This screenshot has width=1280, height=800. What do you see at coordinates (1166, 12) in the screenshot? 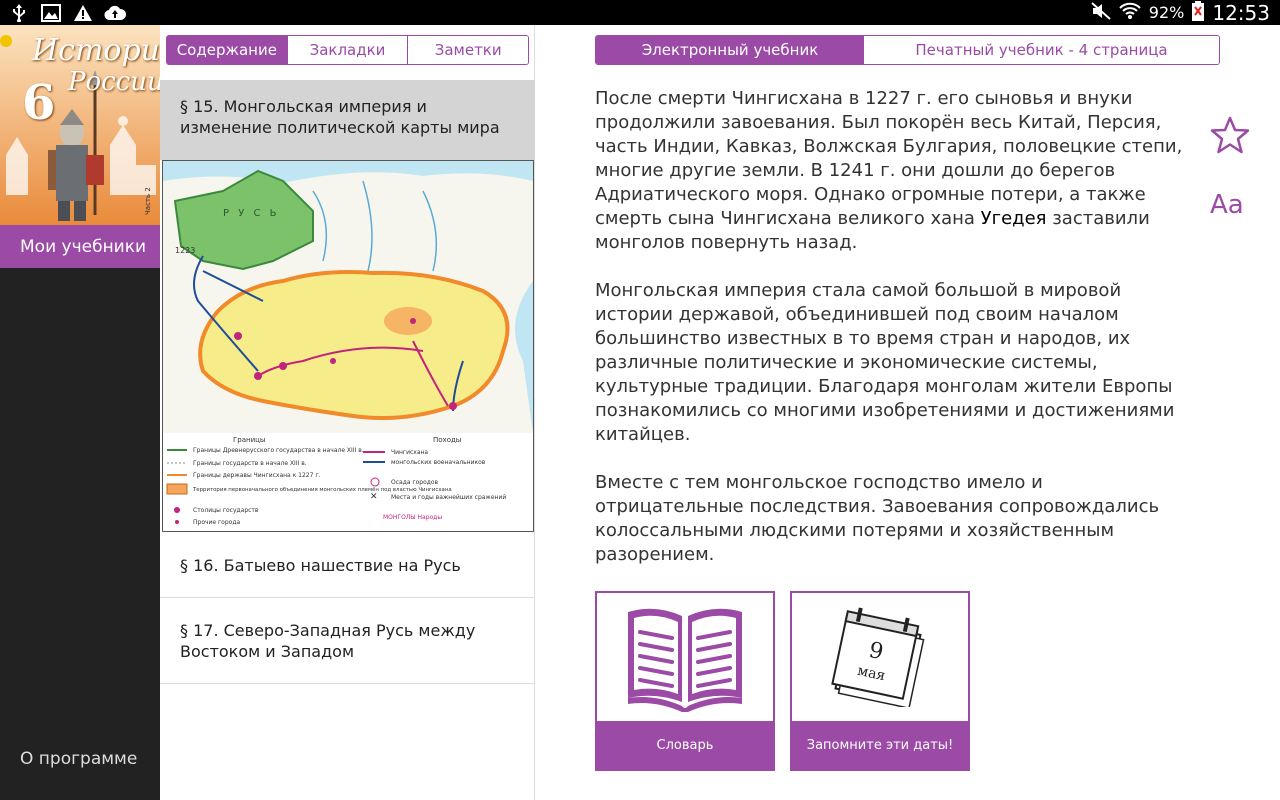
I see `battery-percent: 92%` at bounding box center [1166, 12].